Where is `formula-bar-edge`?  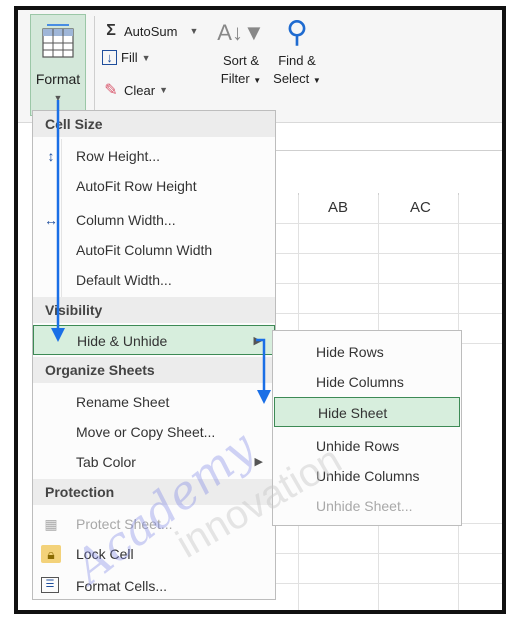 formula-bar-edge is located at coordinates (375, 150).